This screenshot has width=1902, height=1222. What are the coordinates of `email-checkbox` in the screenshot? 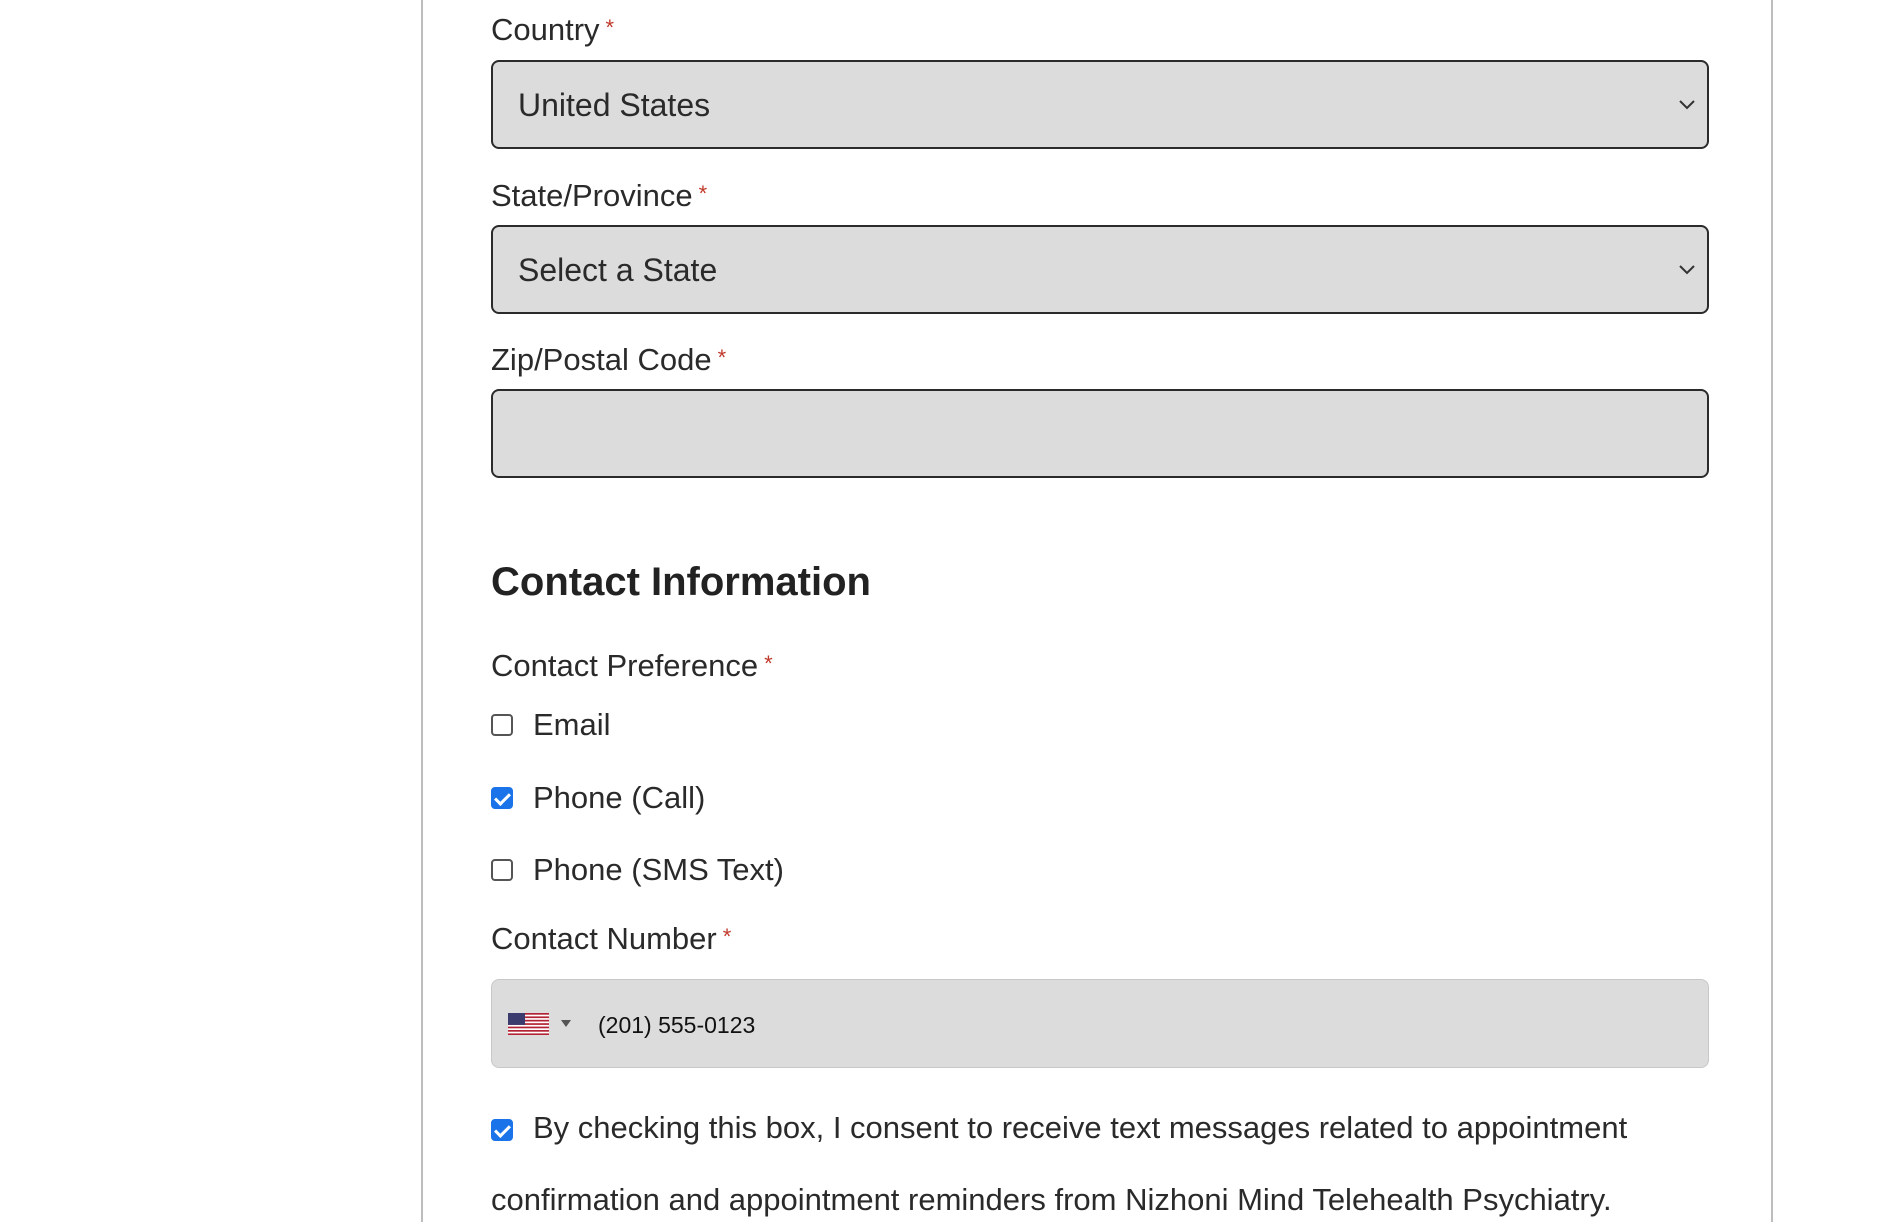 It's located at (502, 725).